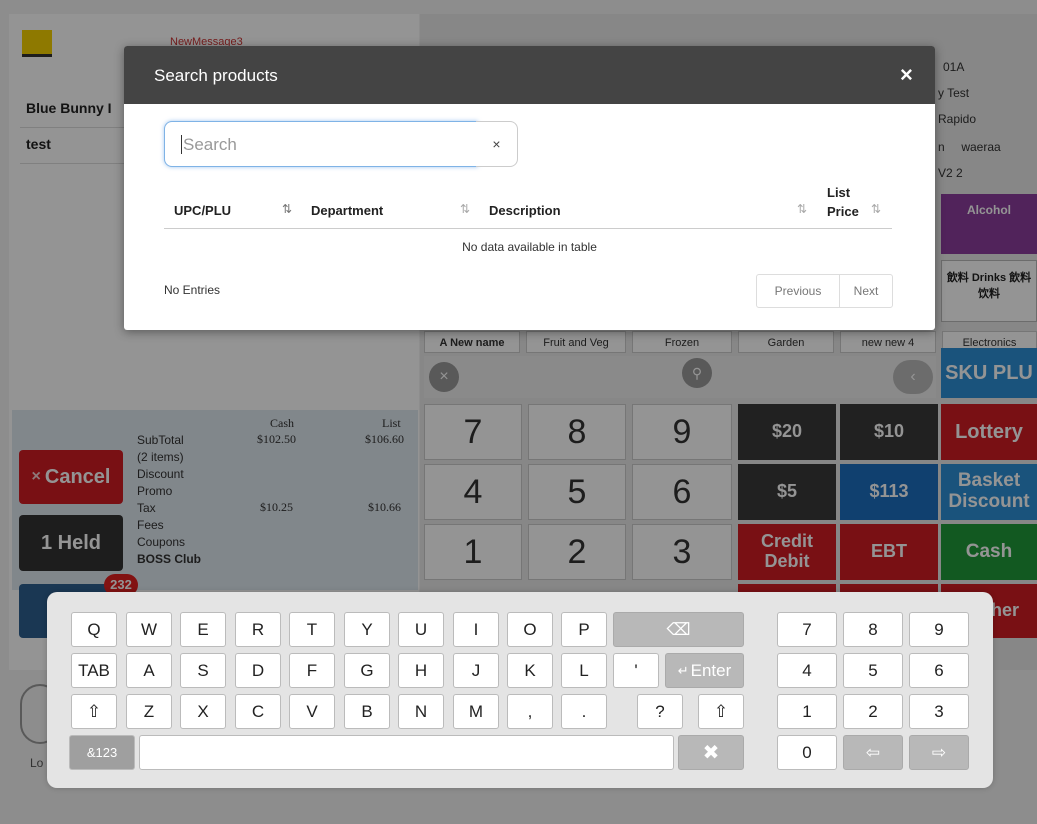 The image size is (1037, 824). I want to click on key-l: L, so click(584, 670).